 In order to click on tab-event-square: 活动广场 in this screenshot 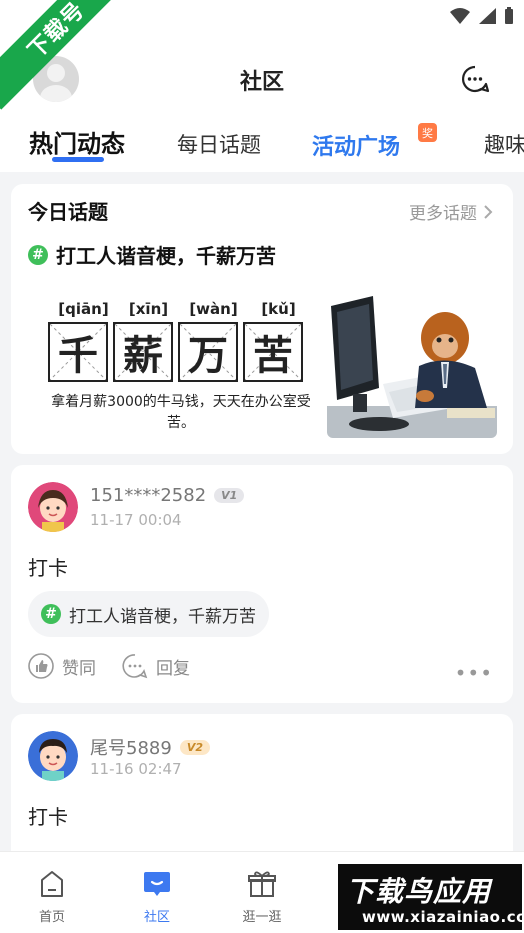, I will do `click(356, 145)`.